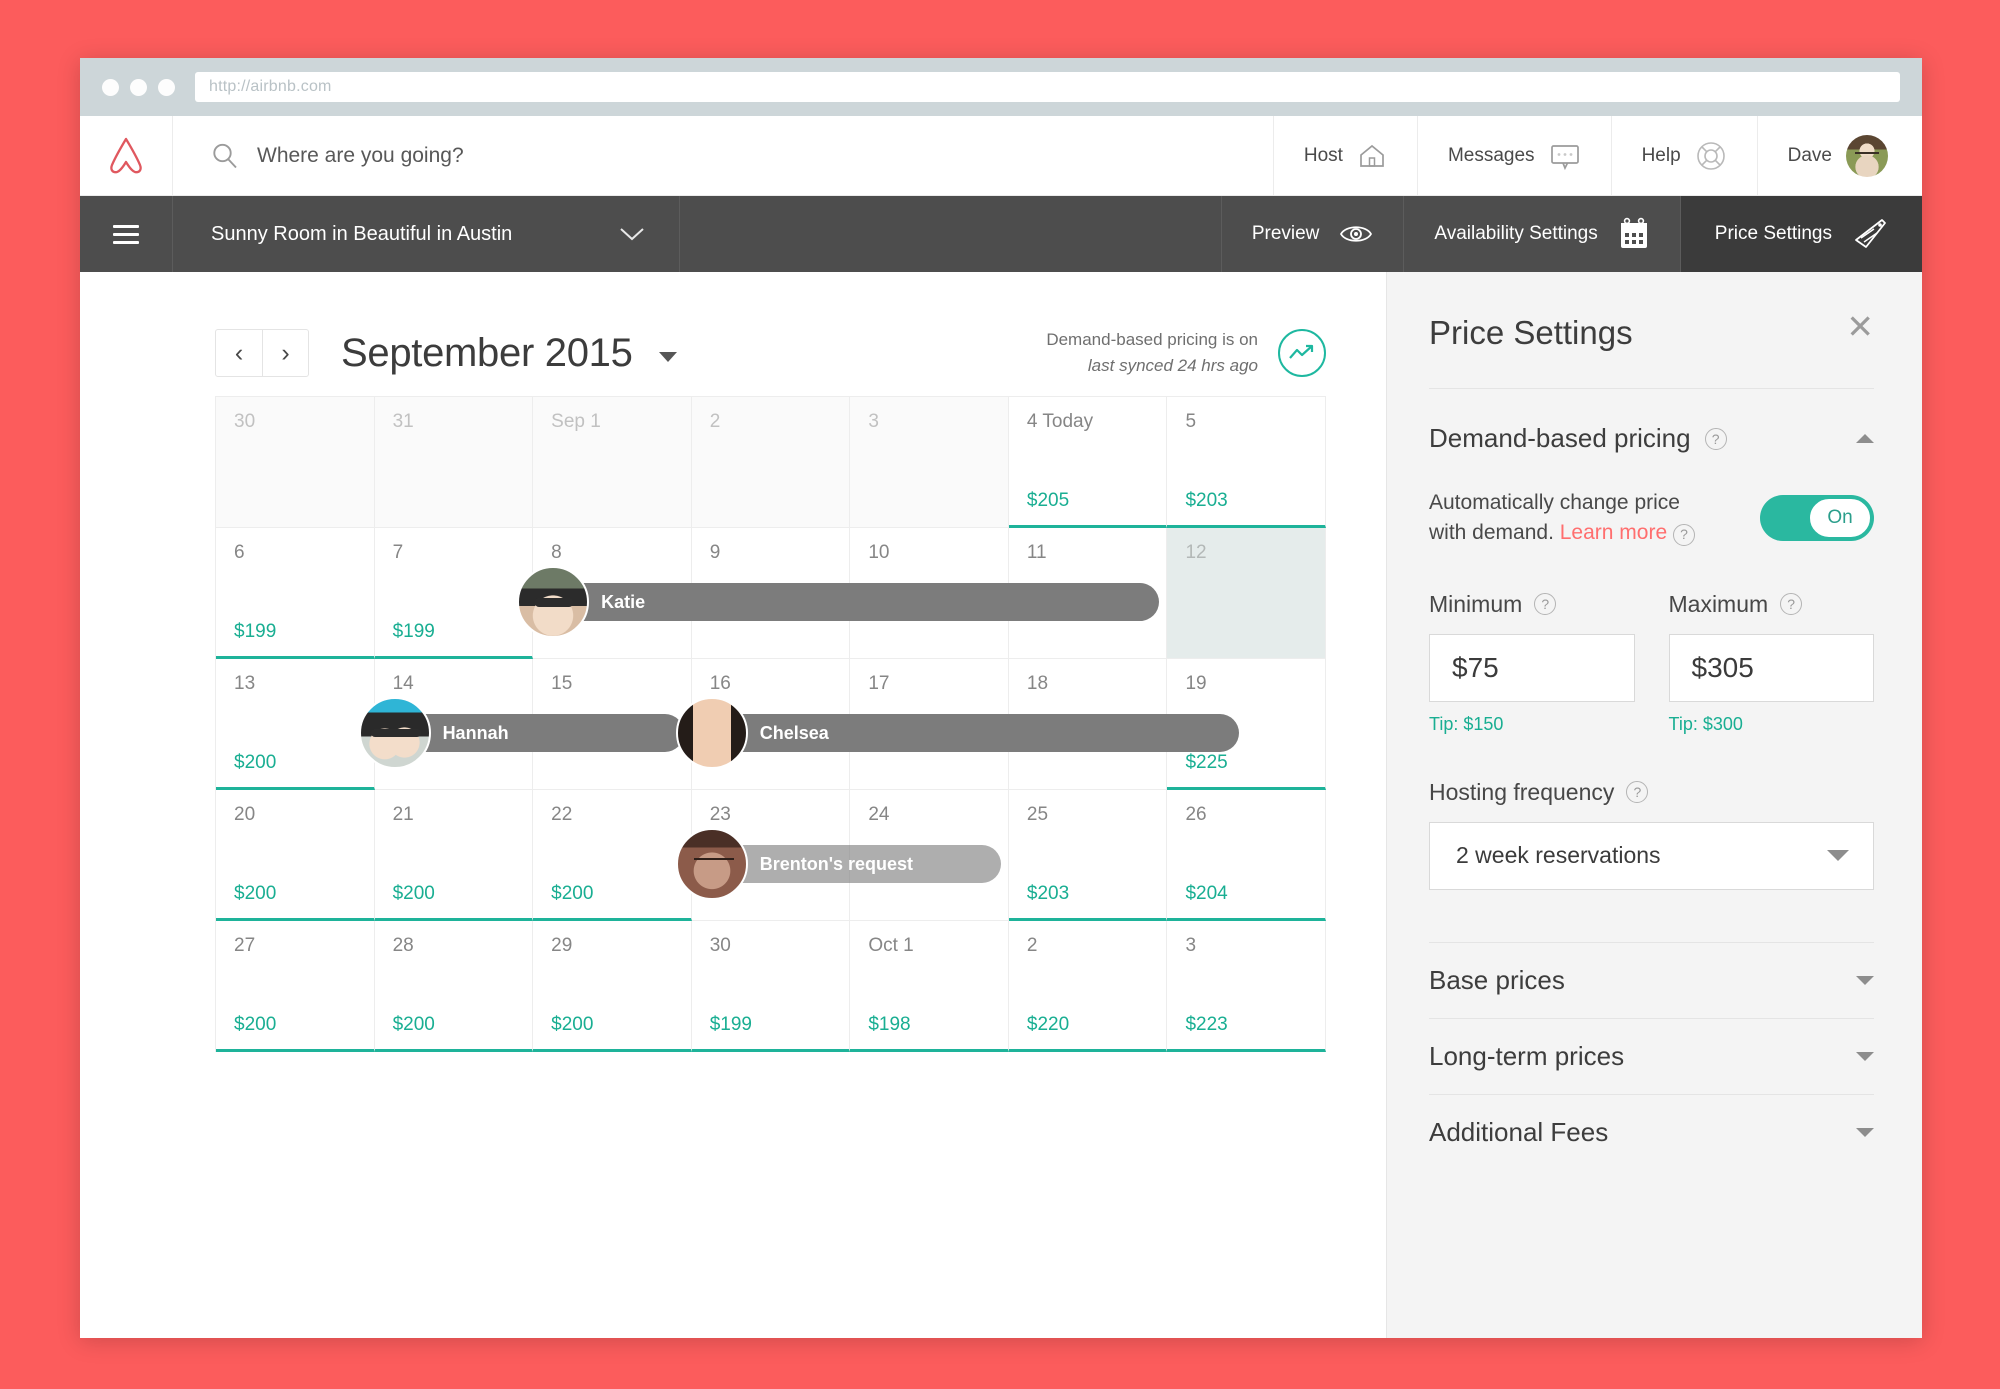 The height and width of the screenshot is (1389, 2000). What do you see at coordinates (838, 864) in the screenshot?
I see `reservation-bar: Brenton's request` at bounding box center [838, 864].